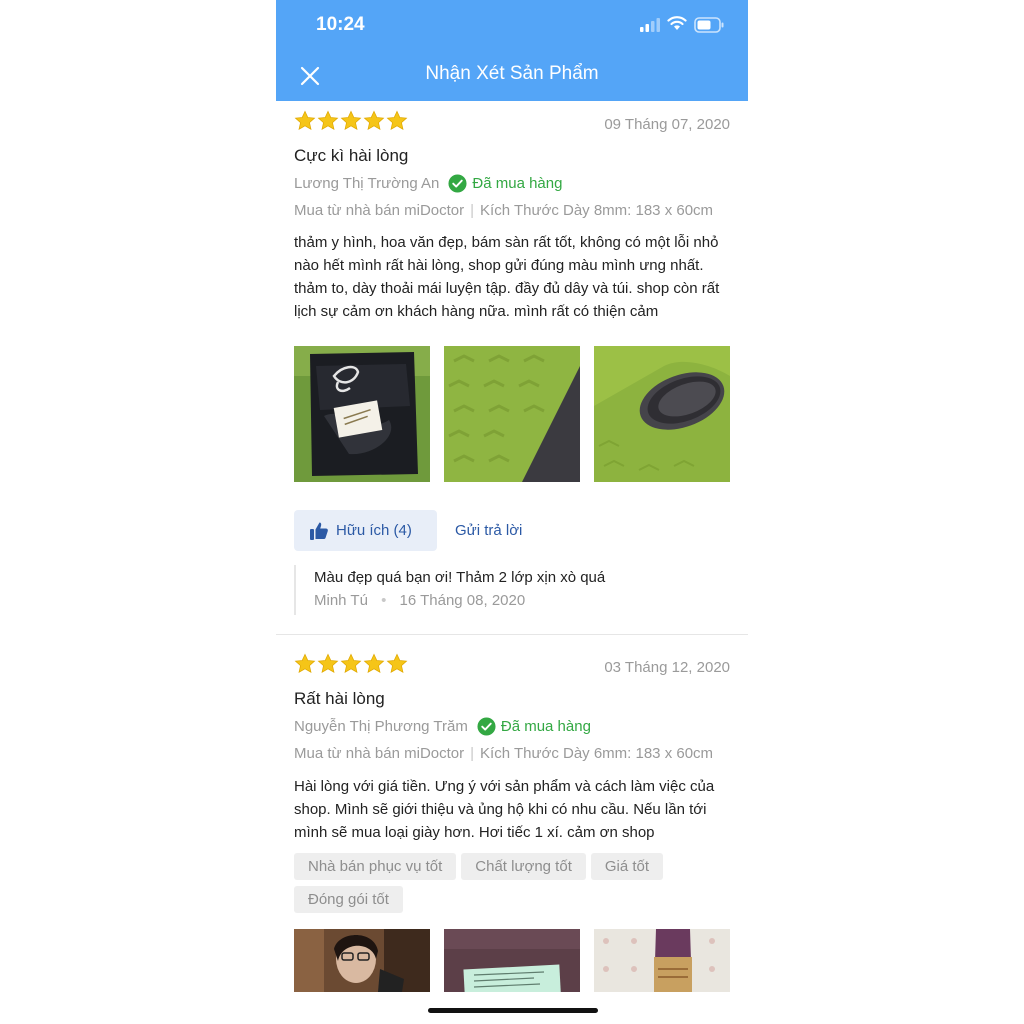  Describe the element at coordinates (662, 960) in the screenshot. I see `mat-box-photo` at that location.